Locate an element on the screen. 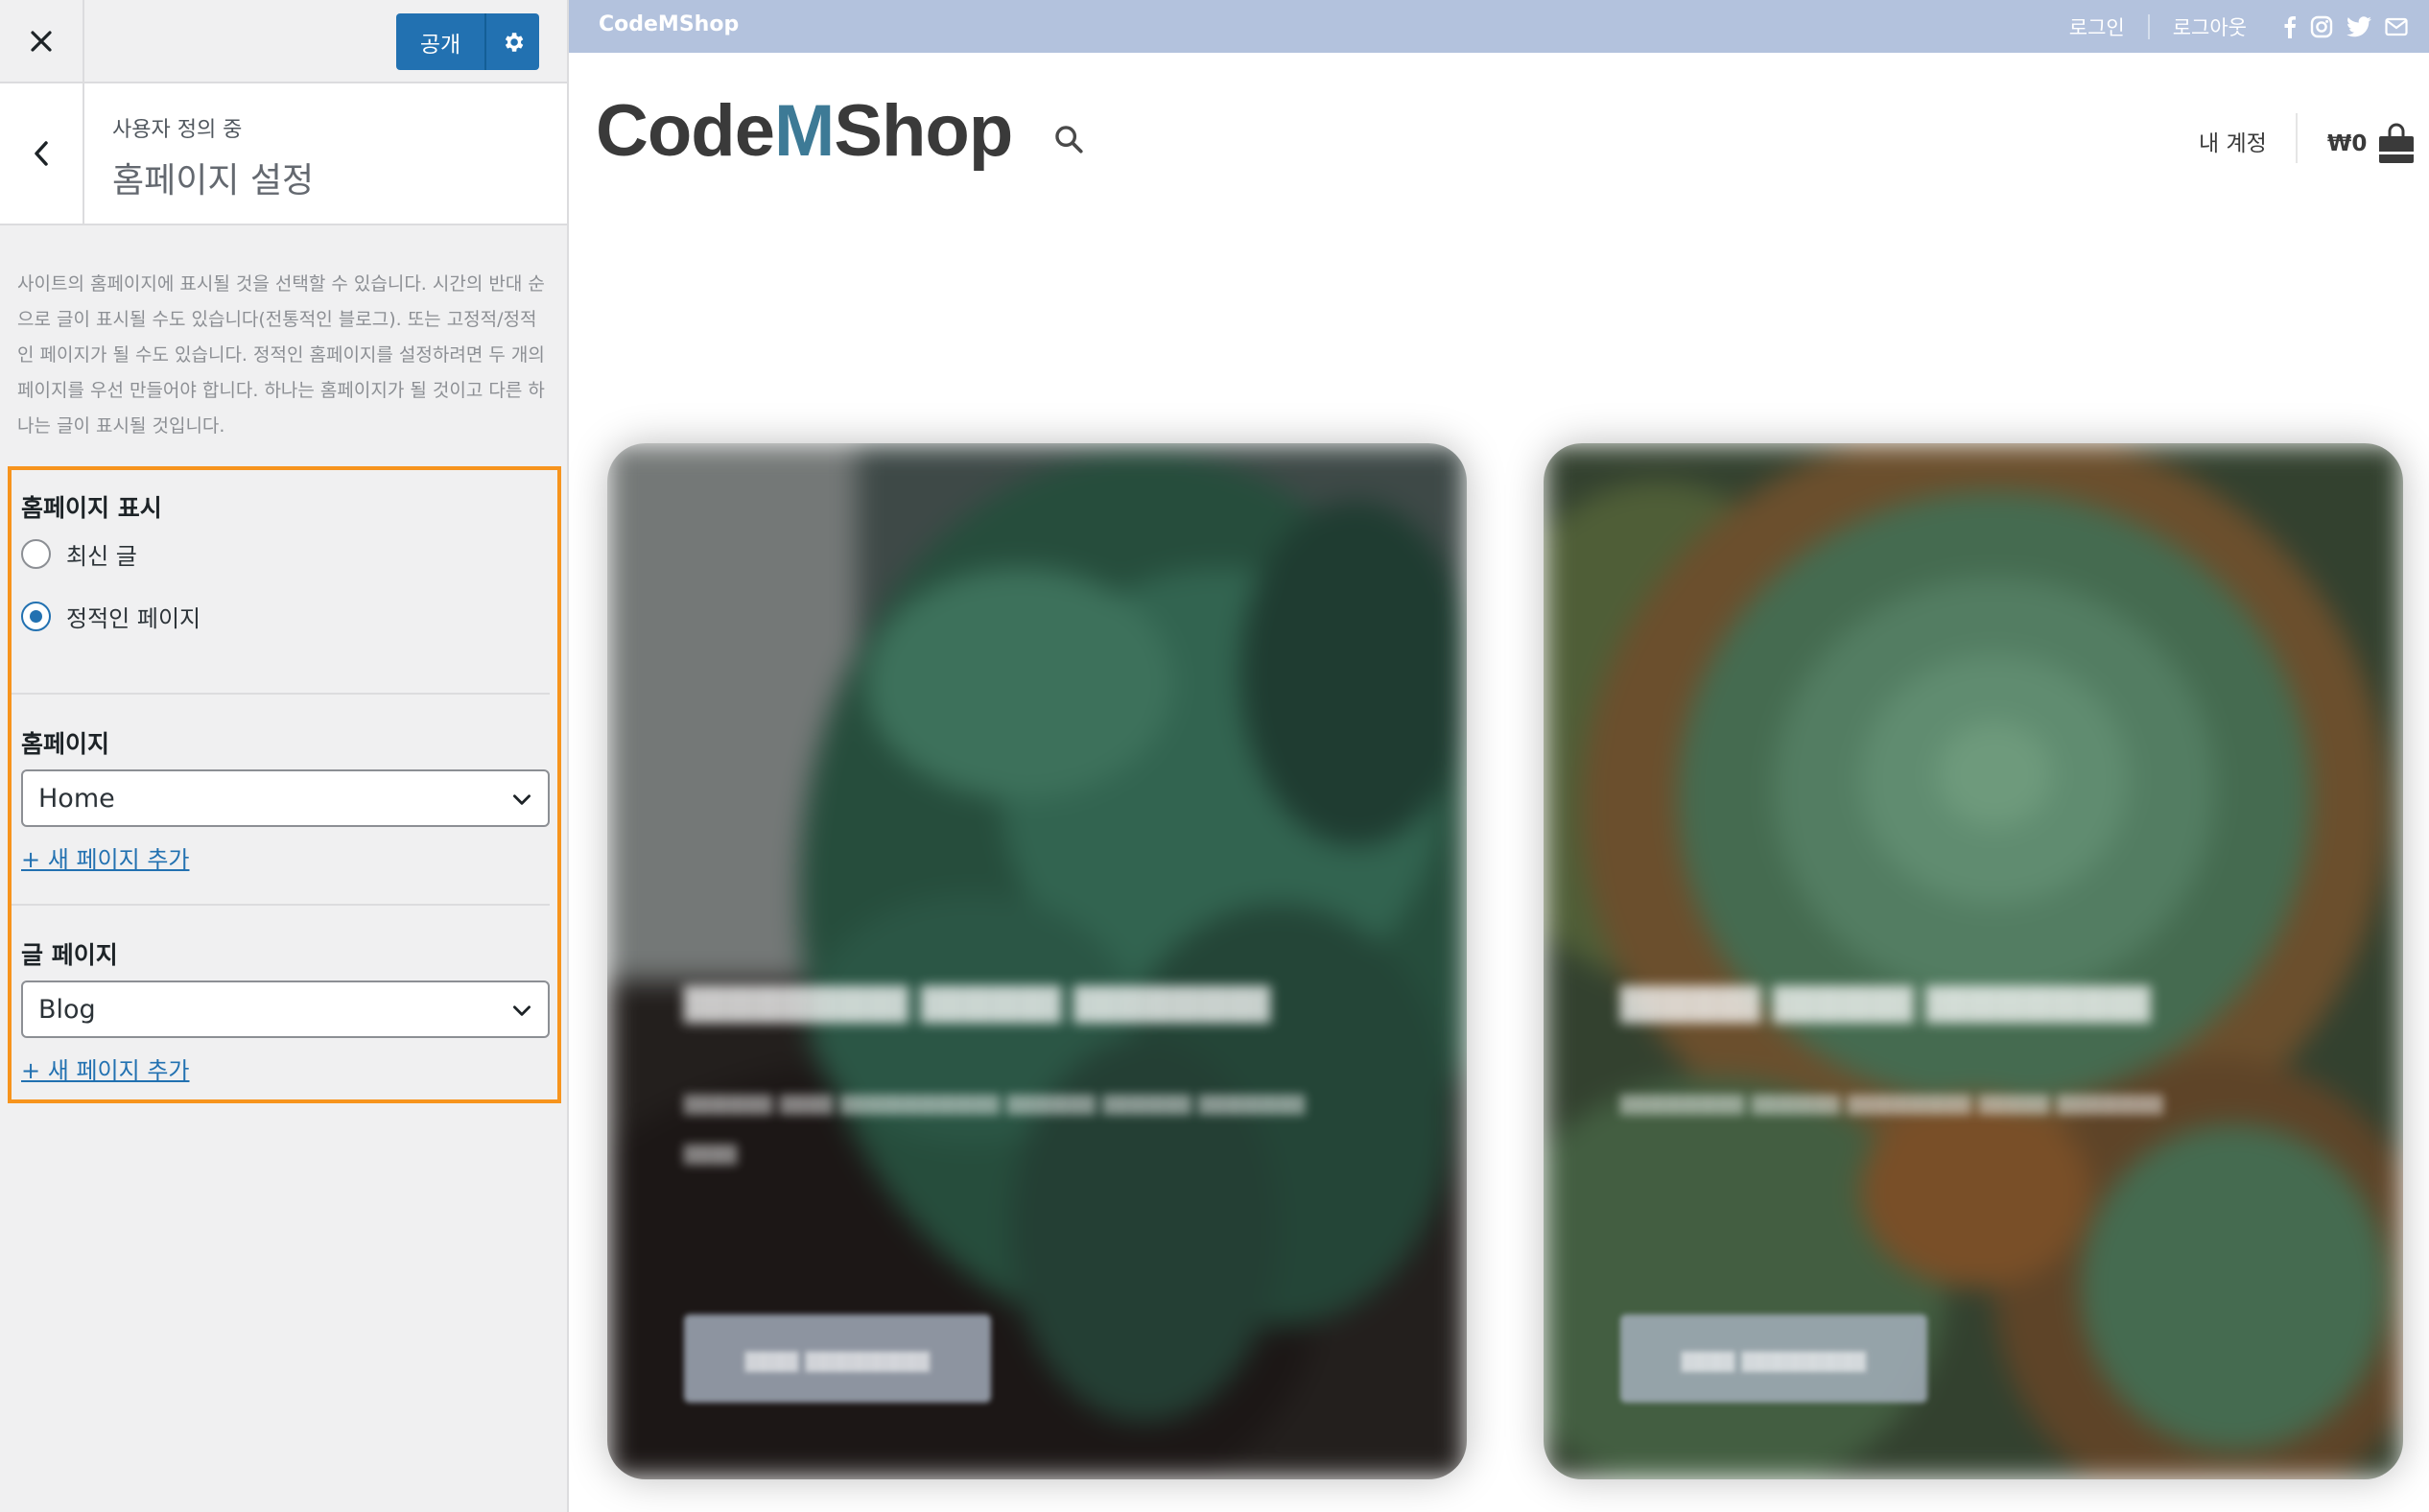  publish-controls: 공개 is located at coordinates (467, 41).